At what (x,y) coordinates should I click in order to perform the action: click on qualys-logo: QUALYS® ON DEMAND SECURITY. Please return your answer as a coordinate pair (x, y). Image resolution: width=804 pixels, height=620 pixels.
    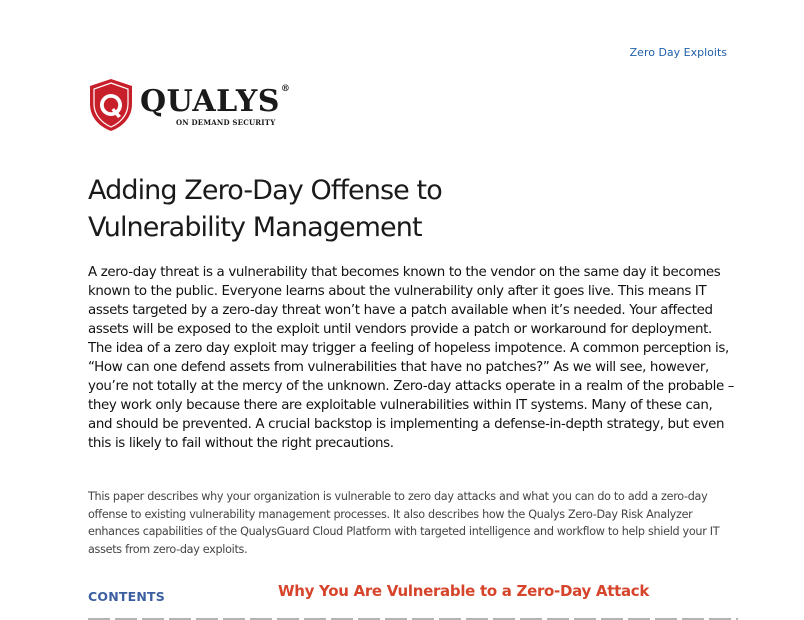
    Looking at the image, I should click on (189, 106).